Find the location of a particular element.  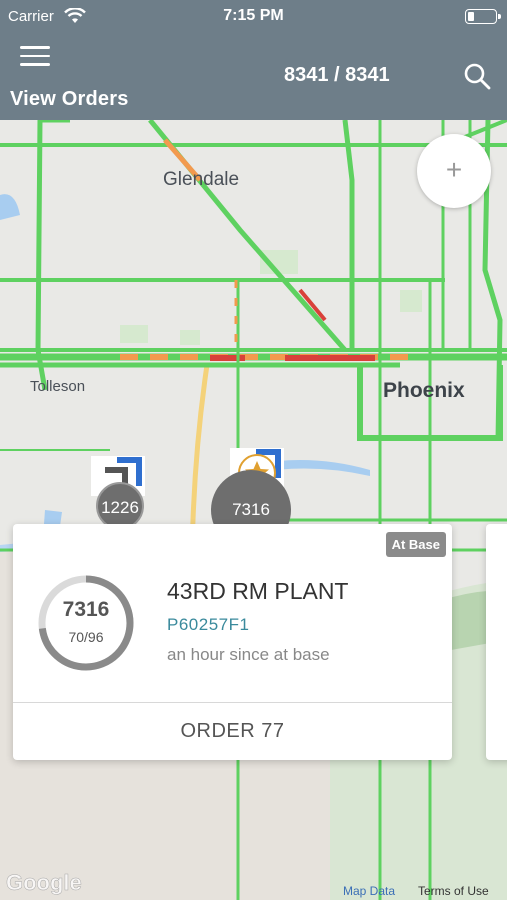

app-header: View Orders 8341 / 8341 is located at coordinates (253, 77).